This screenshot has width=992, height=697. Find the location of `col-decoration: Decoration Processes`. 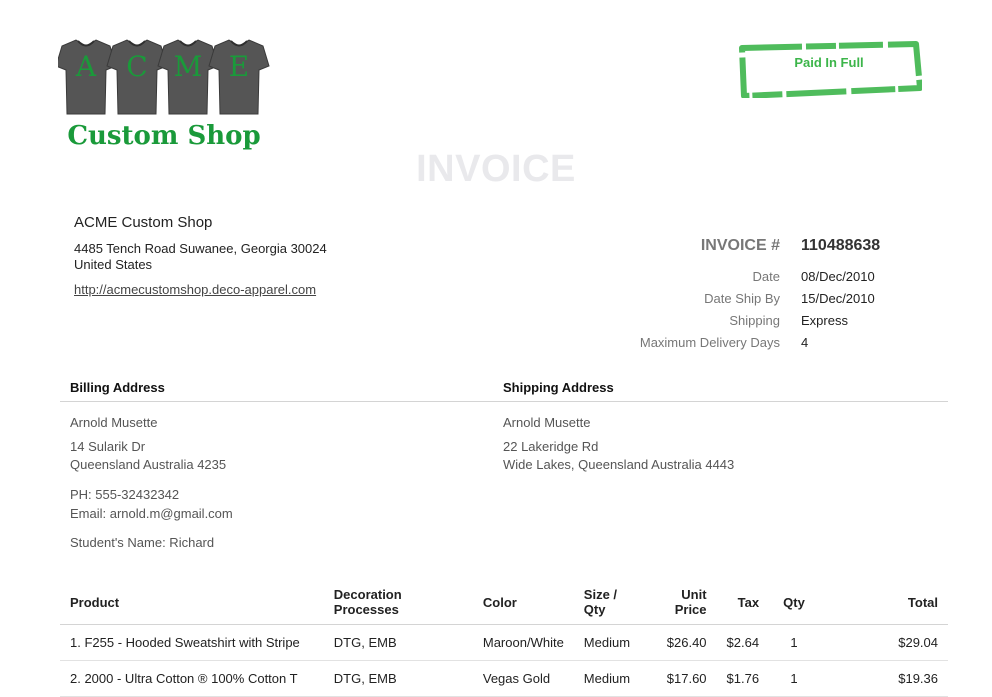

col-decoration: Decoration Processes is located at coordinates (398, 602).